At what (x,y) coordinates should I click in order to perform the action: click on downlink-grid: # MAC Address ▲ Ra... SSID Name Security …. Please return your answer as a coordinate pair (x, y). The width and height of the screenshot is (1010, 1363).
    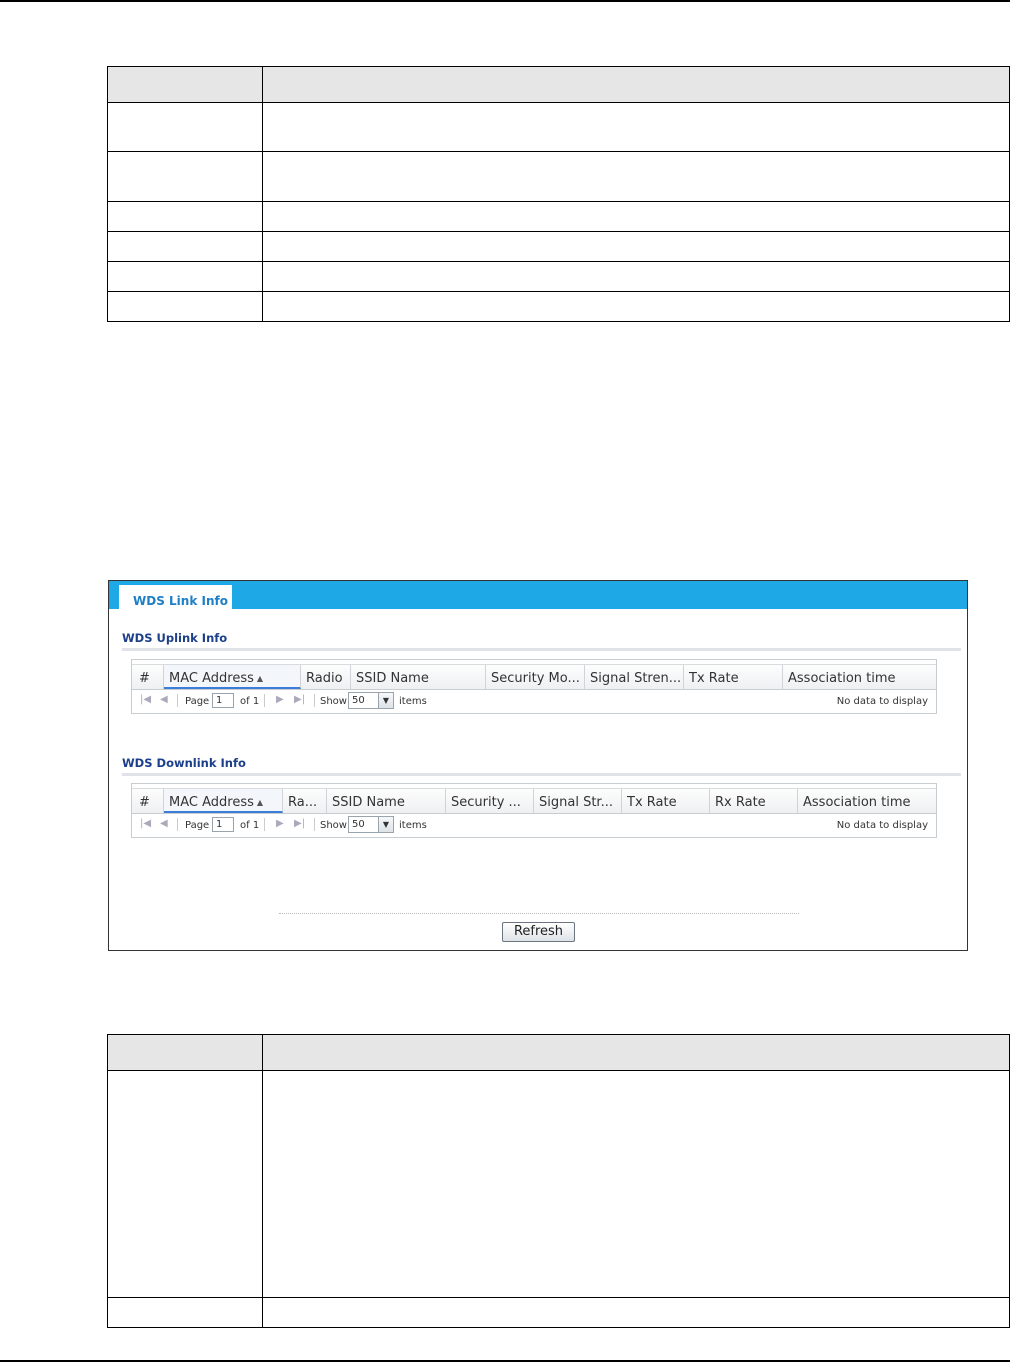
    Looking at the image, I should click on (534, 810).